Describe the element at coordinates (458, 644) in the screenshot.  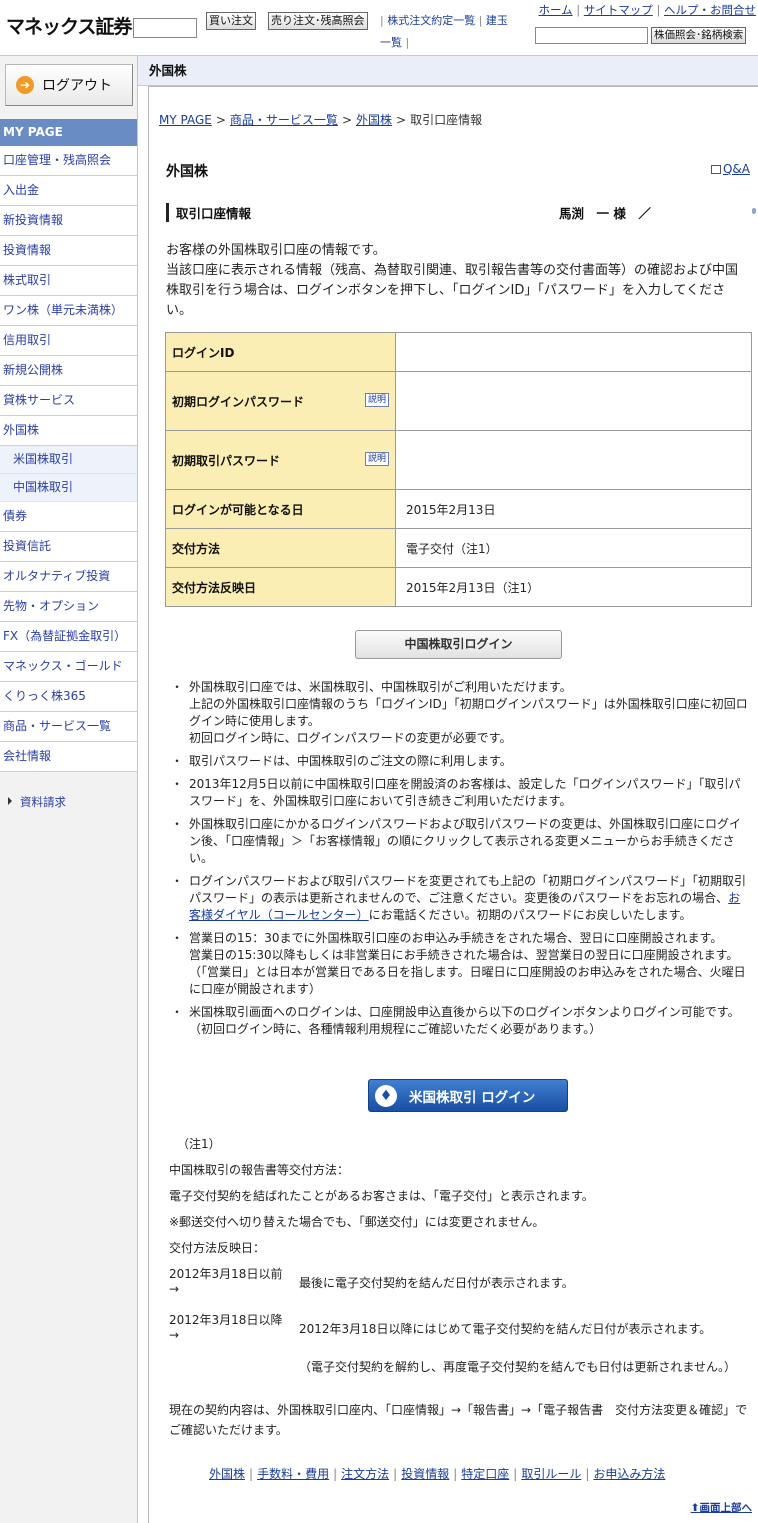
I see `cn-stock-login-button: 中国株取引ログイン` at that location.